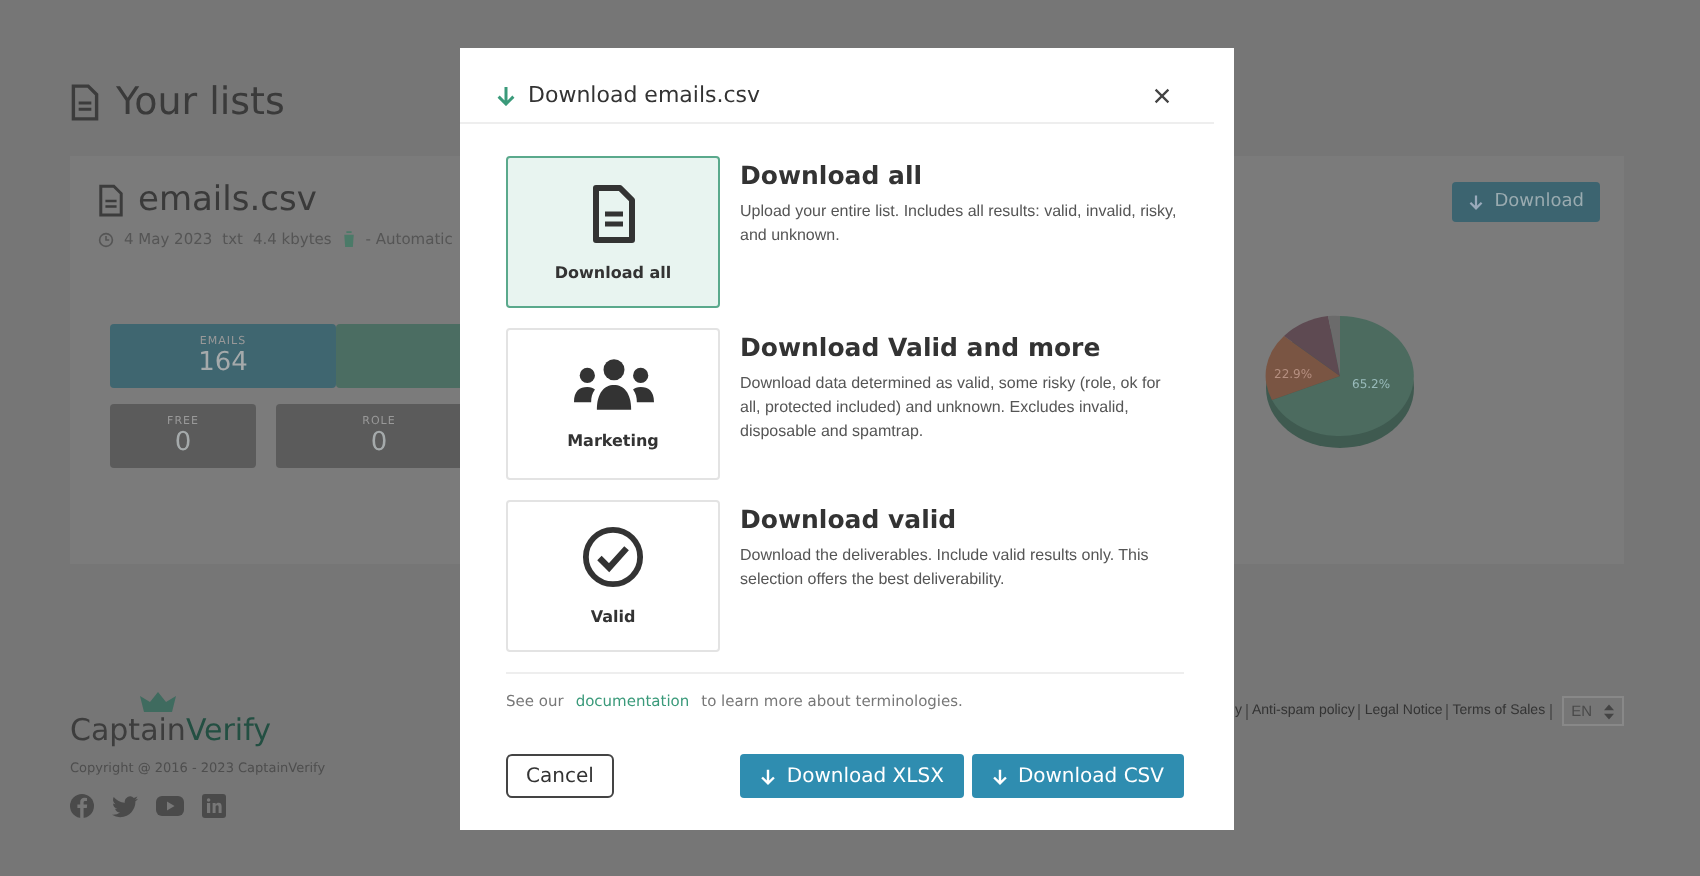 The image size is (1700, 876). What do you see at coordinates (1609, 711) in the screenshot?
I see `sort-caret-icon` at bounding box center [1609, 711].